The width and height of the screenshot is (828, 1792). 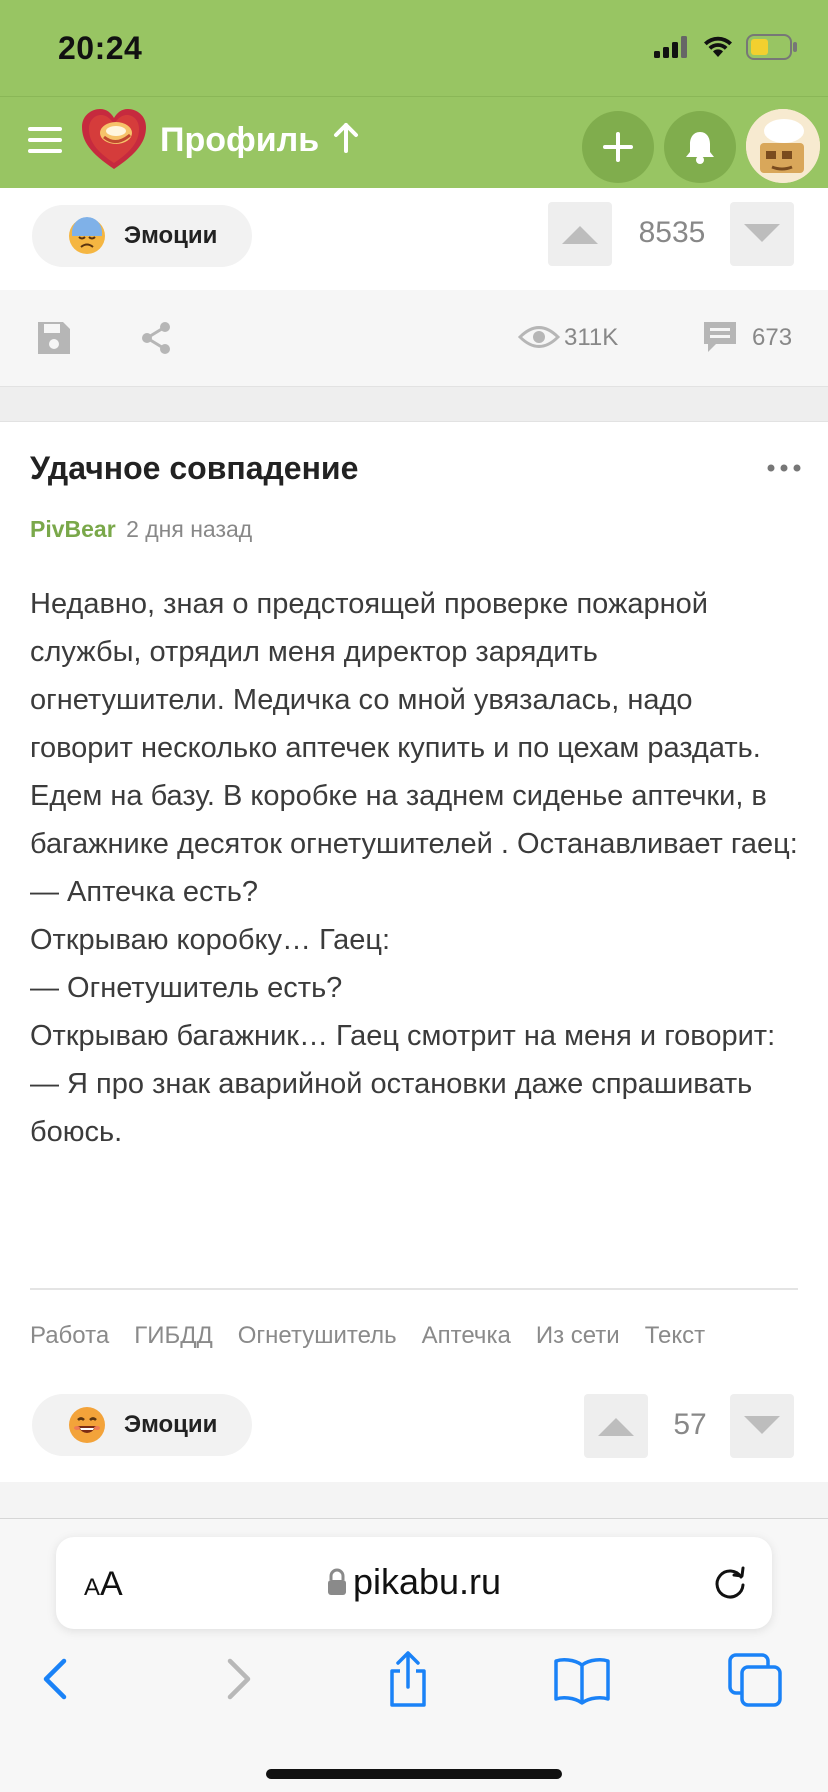 What do you see at coordinates (100, 48) in the screenshot?
I see `status-time: 20:24` at bounding box center [100, 48].